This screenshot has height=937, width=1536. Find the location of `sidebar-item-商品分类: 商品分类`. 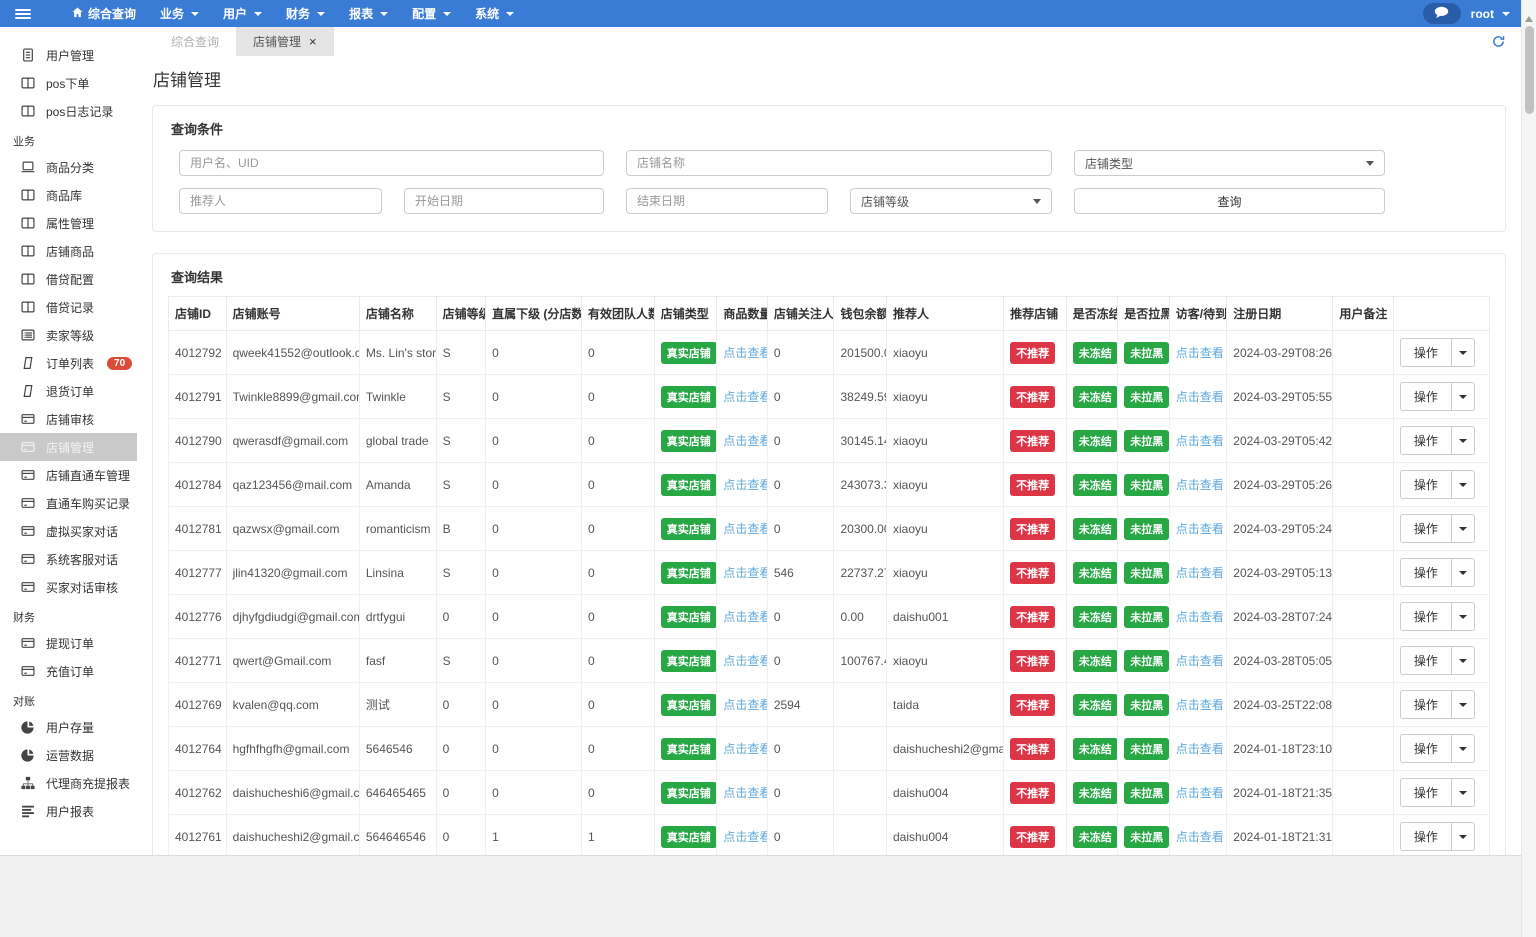

sidebar-item-商品分类: 商品分类 is located at coordinates (68, 167).